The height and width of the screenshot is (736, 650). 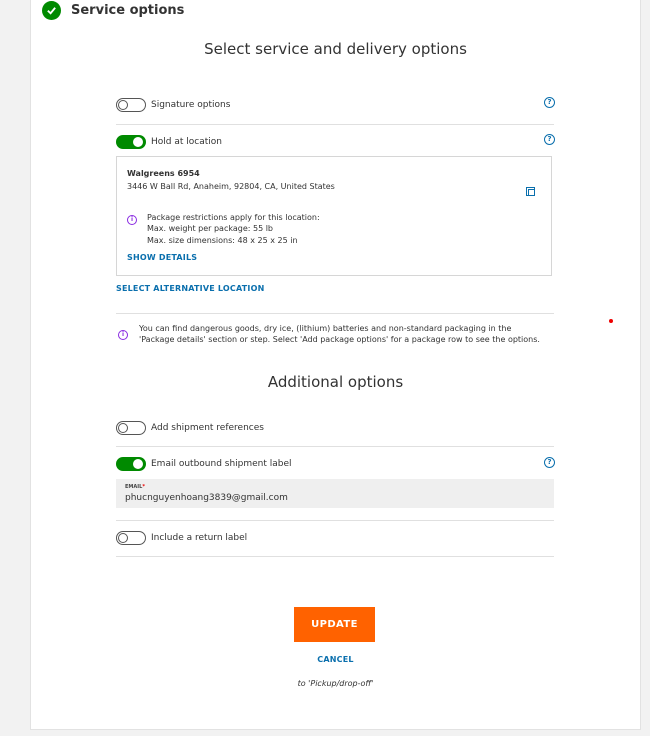 I want to click on page-heading: Select service and delivery options, so click(x=335, y=49).